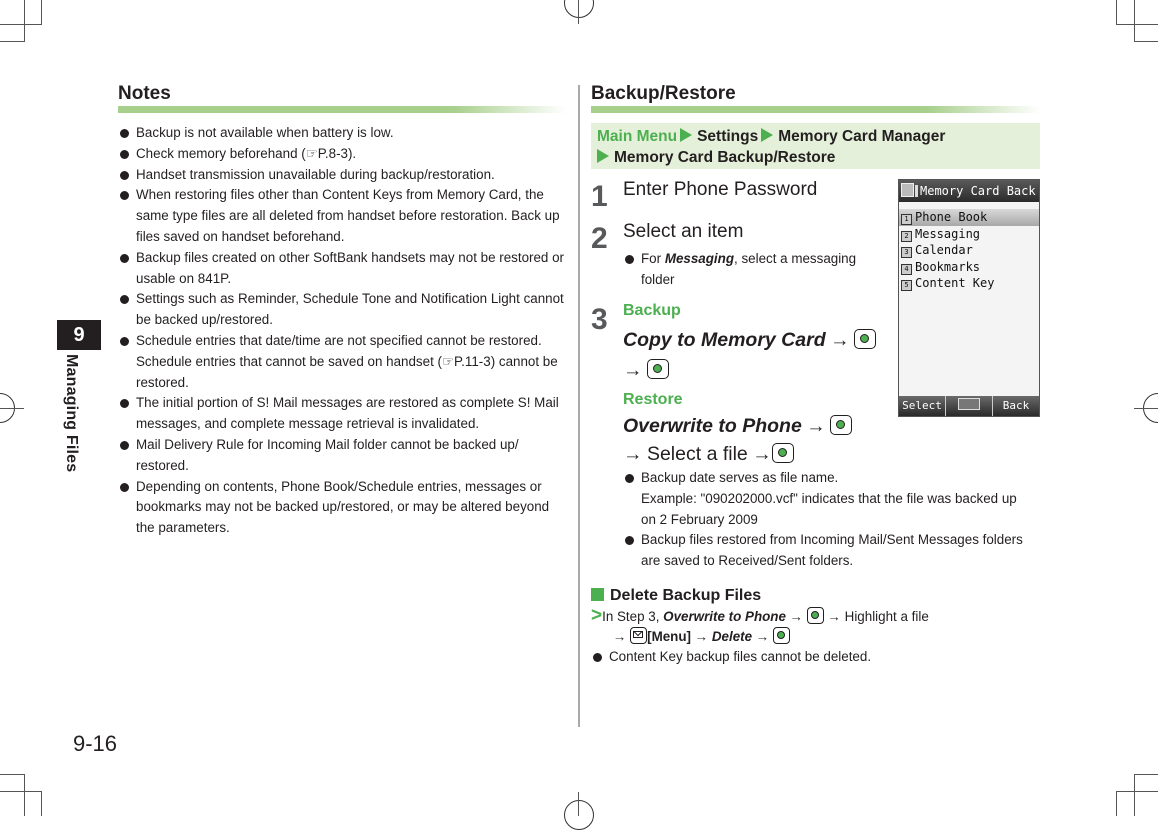 The width and height of the screenshot is (1158, 830). Describe the element at coordinates (906, 236) in the screenshot. I see `number-icon: 2` at that location.